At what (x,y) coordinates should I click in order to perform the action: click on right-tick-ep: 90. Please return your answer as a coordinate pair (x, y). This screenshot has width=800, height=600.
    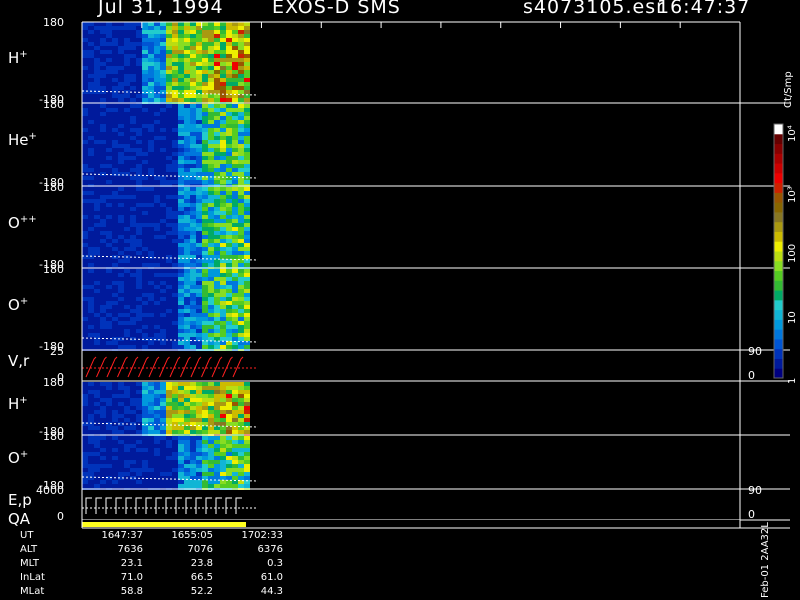
    Looking at the image, I should click on (755, 490).